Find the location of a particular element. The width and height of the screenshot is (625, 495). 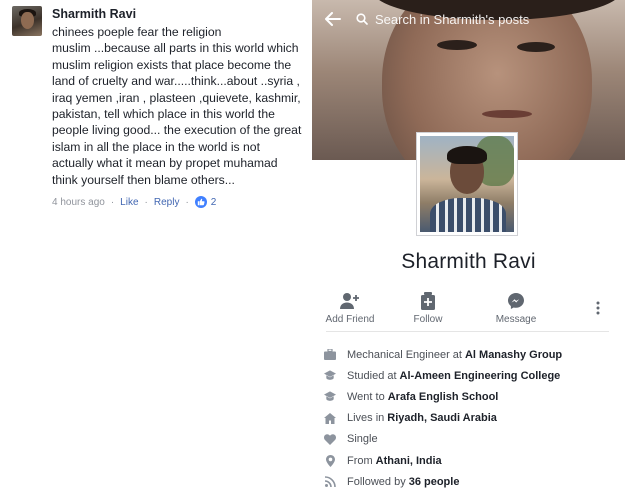

follow-button: Follow is located at coordinates (428, 308).